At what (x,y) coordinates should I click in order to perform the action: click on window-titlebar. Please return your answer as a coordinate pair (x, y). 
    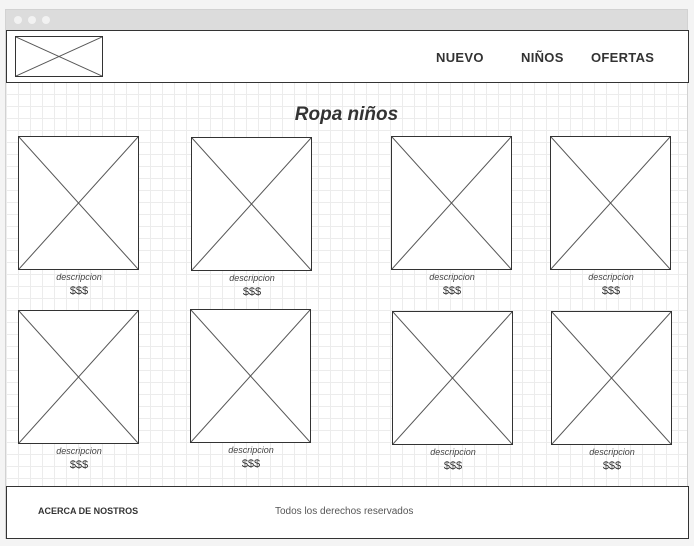
    Looking at the image, I should click on (346, 20).